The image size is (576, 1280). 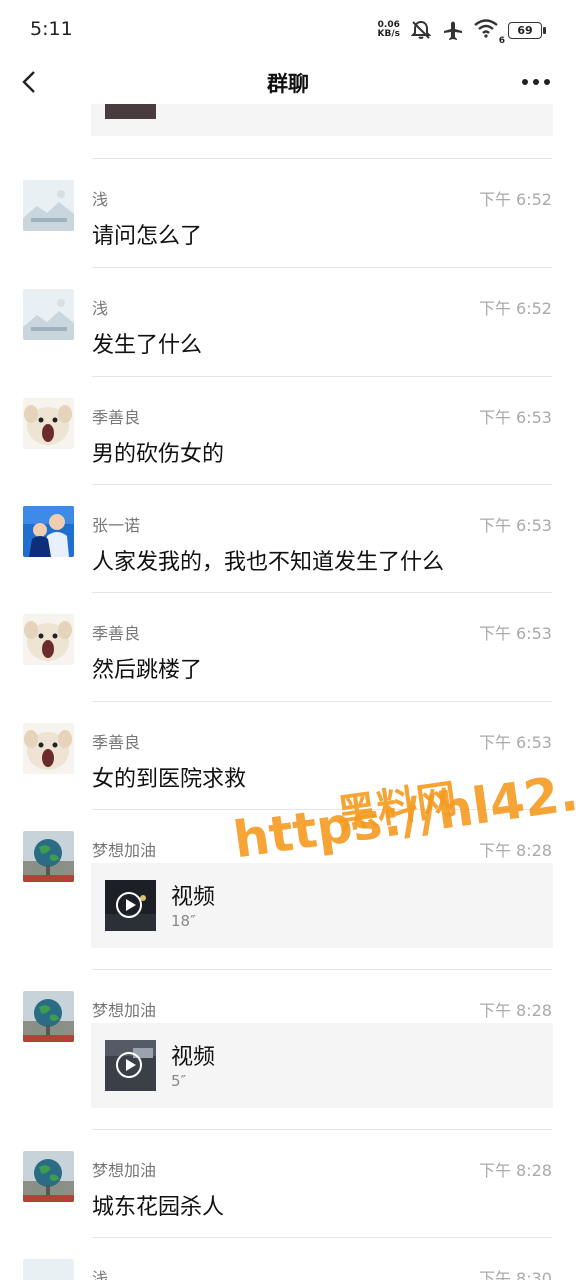 What do you see at coordinates (322, 1065) in the screenshot?
I see `video-card: 视频 5″` at bounding box center [322, 1065].